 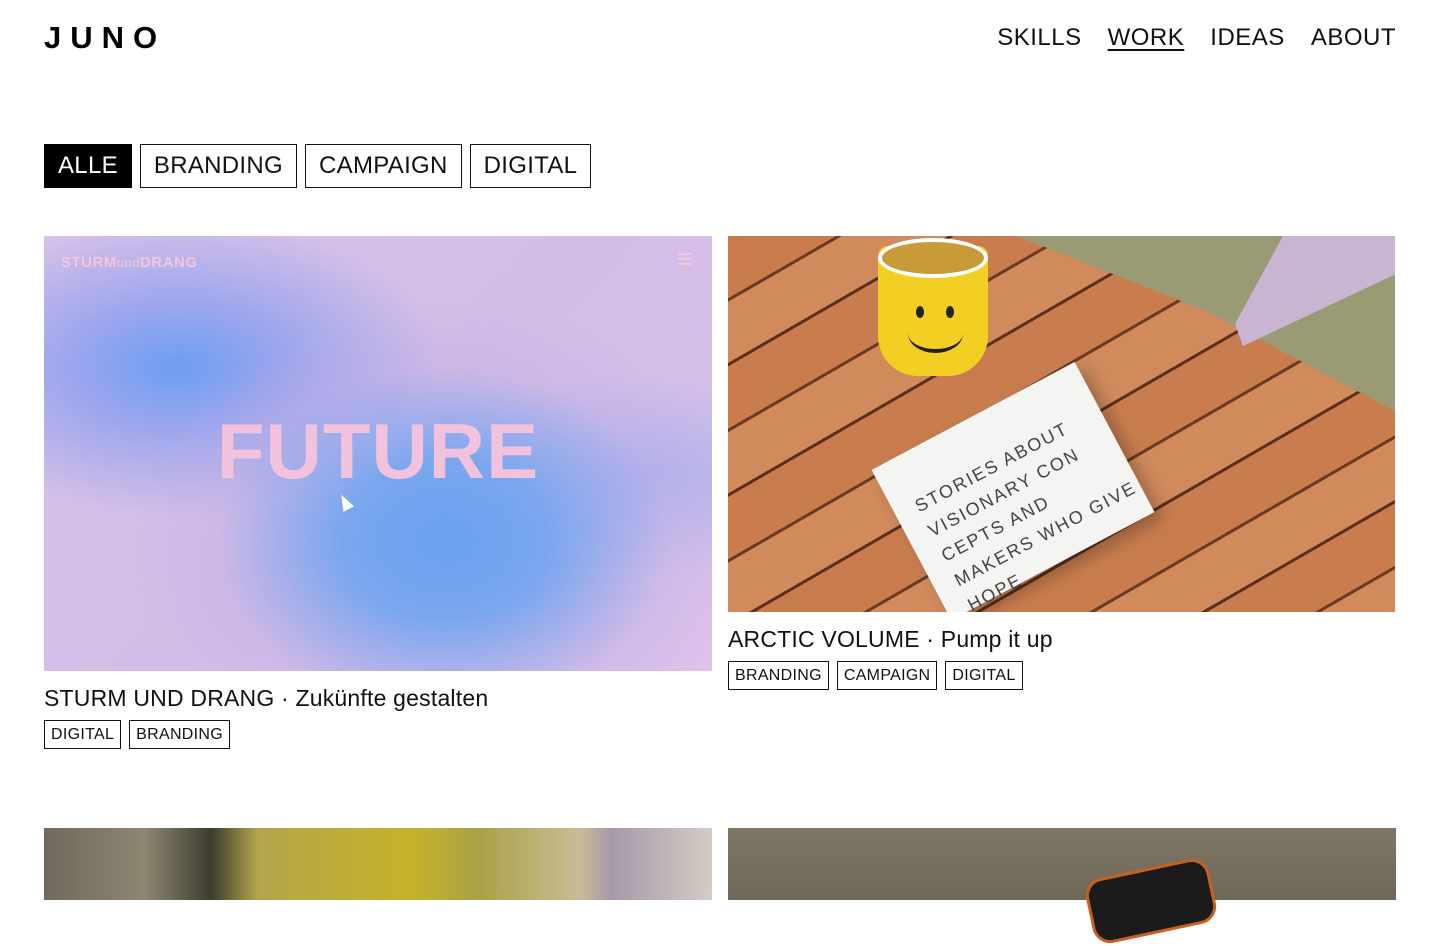 I want to click on nav-work: WORK, so click(x=1146, y=38).